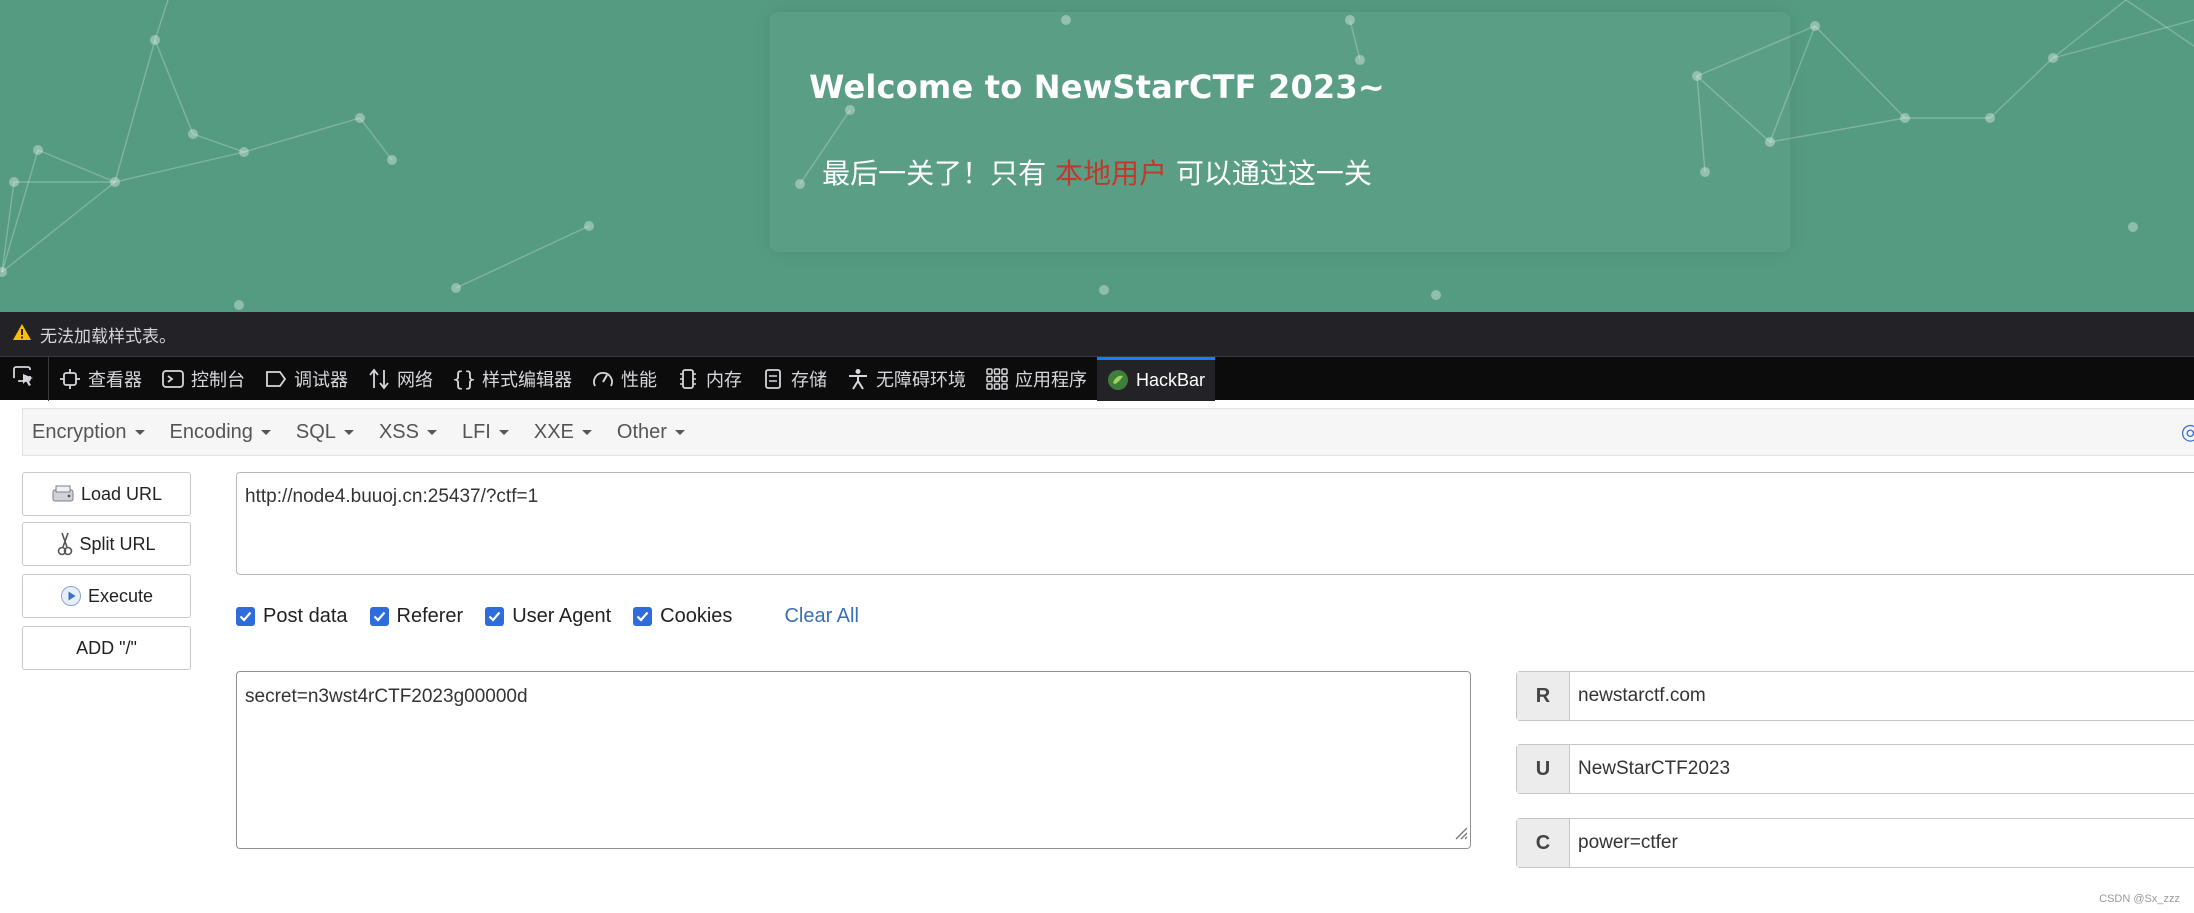 This screenshot has width=2194, height=913. What do you see at coordinates (709, 379) in the screenshot?
I see `tab-memory: 内存` at bounding box center [709, 379].